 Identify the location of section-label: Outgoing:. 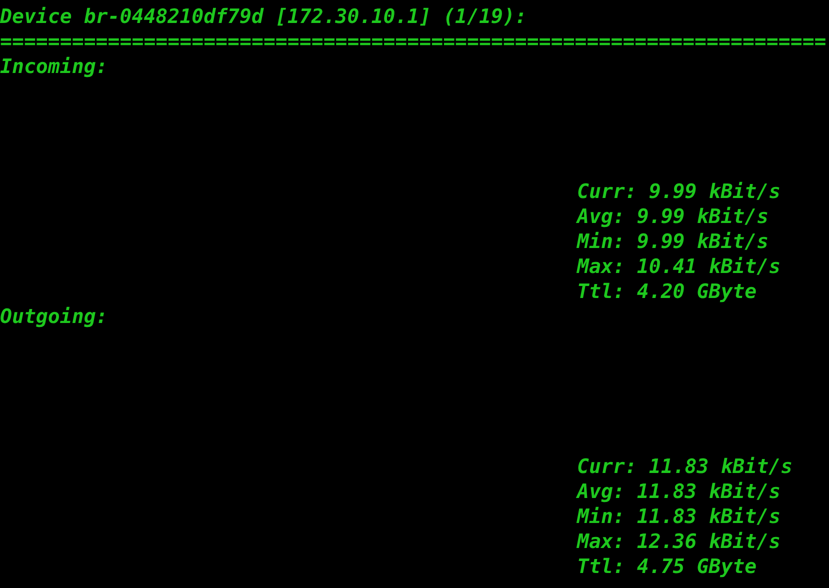
(54, 316).